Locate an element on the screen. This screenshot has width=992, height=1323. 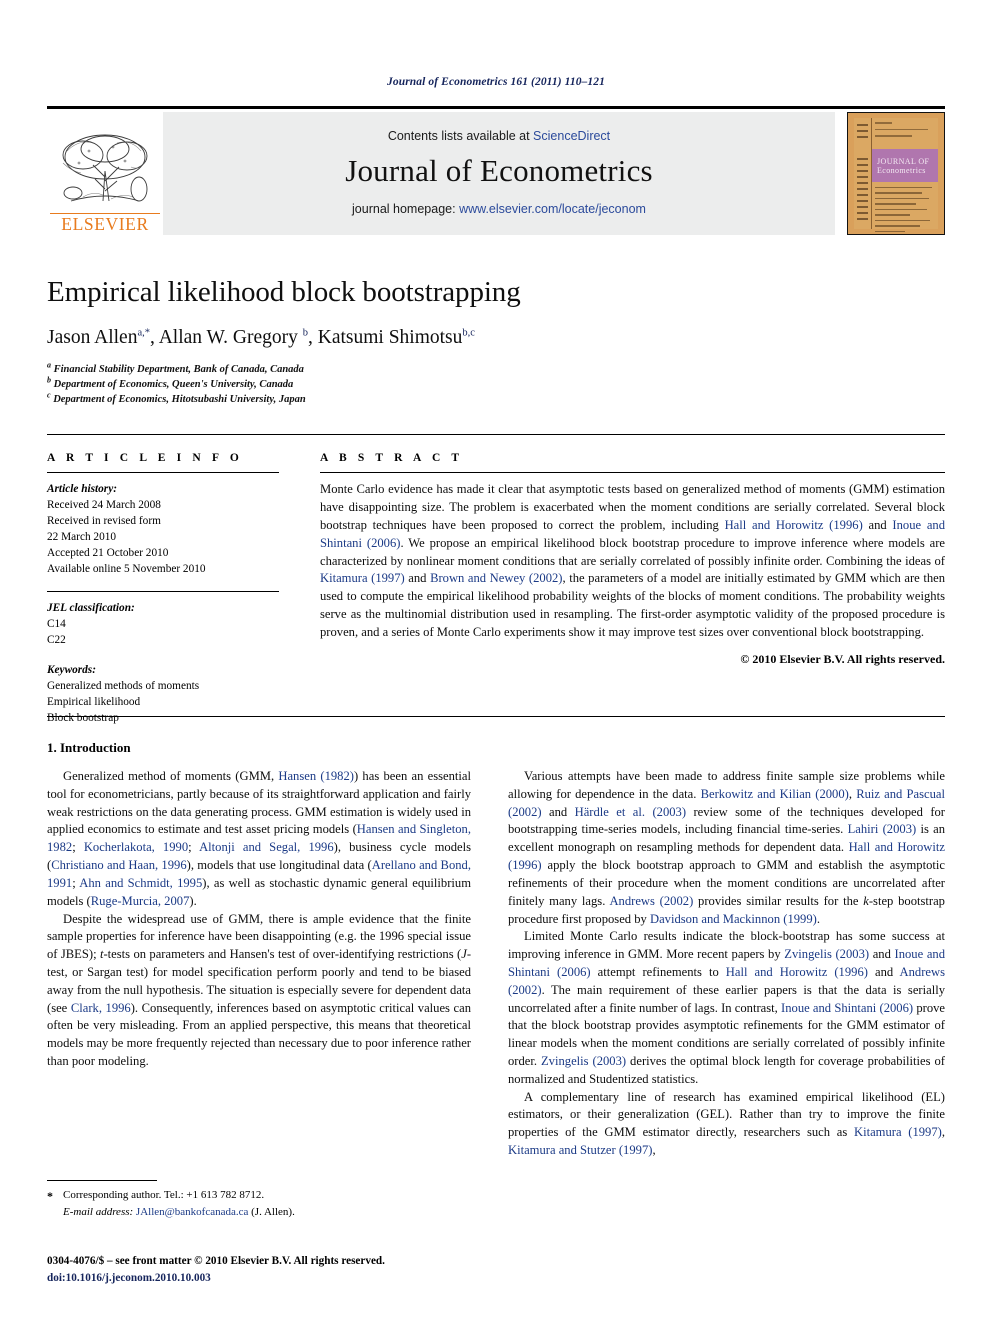
elsevier-logo: ELSEVIER is located at coordinates (105, 173).